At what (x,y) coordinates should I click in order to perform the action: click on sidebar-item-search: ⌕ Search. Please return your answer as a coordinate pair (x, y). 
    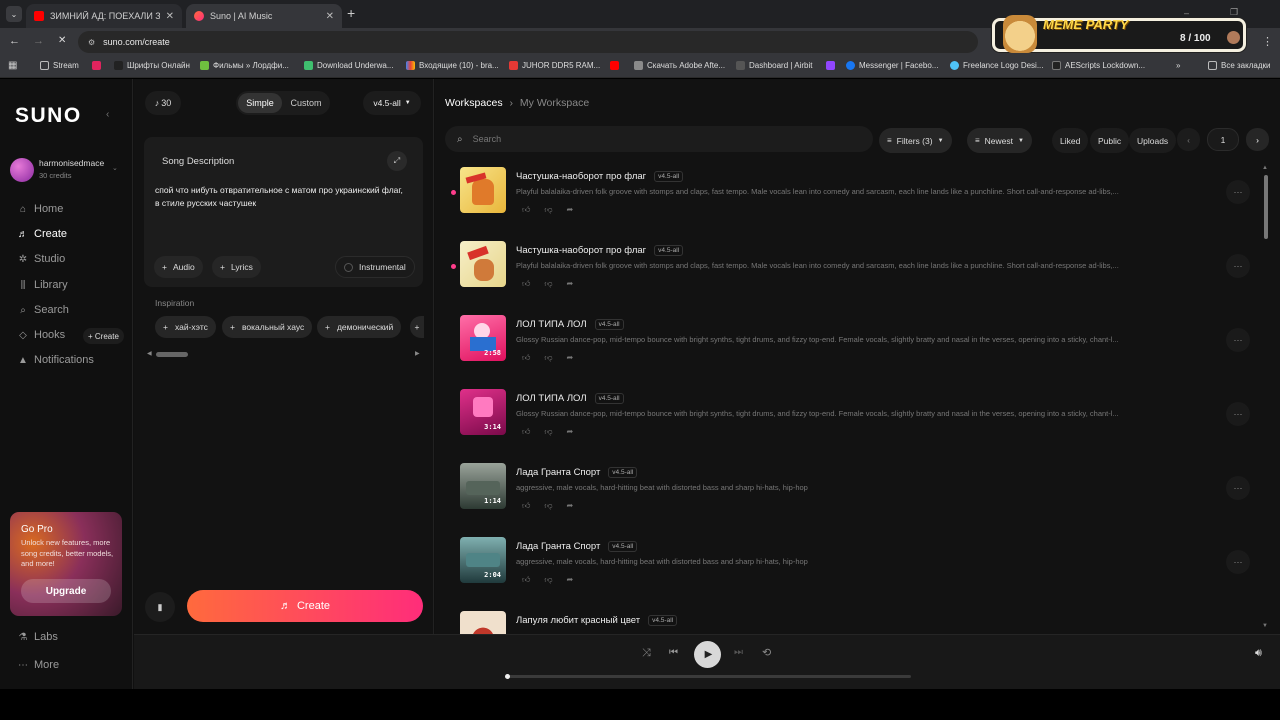
    Looking at the image, I should click on (43, 310).